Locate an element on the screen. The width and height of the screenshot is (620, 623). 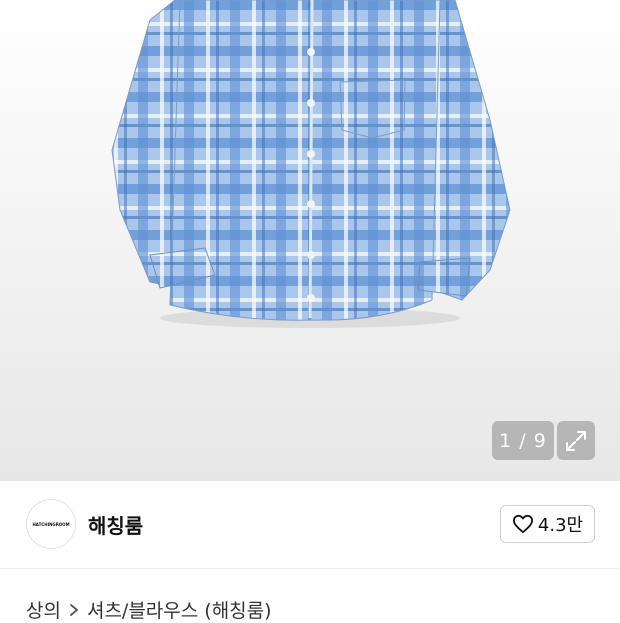
expand-icon is located at coordinates (576, 440).